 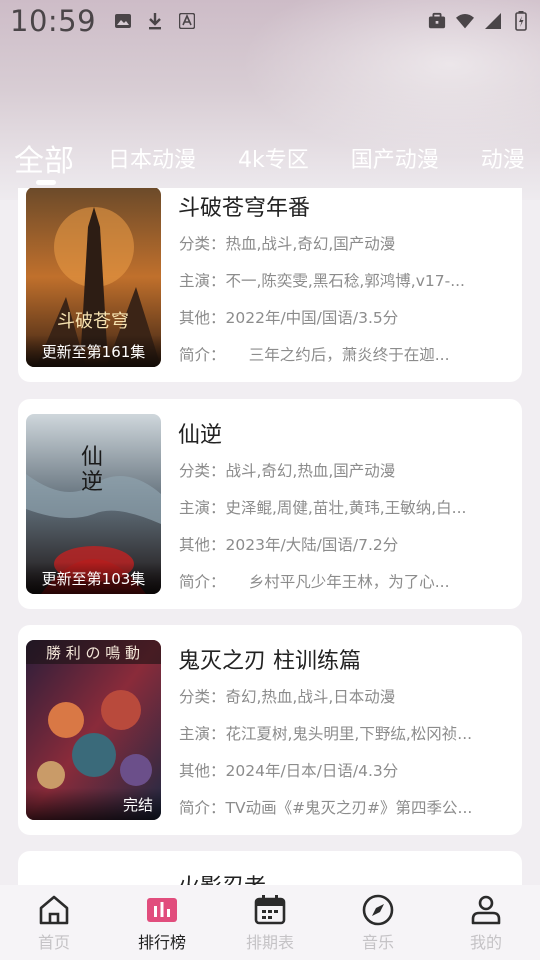 I want to click on tab-anime: 动漫, so click(x=503, y=158).